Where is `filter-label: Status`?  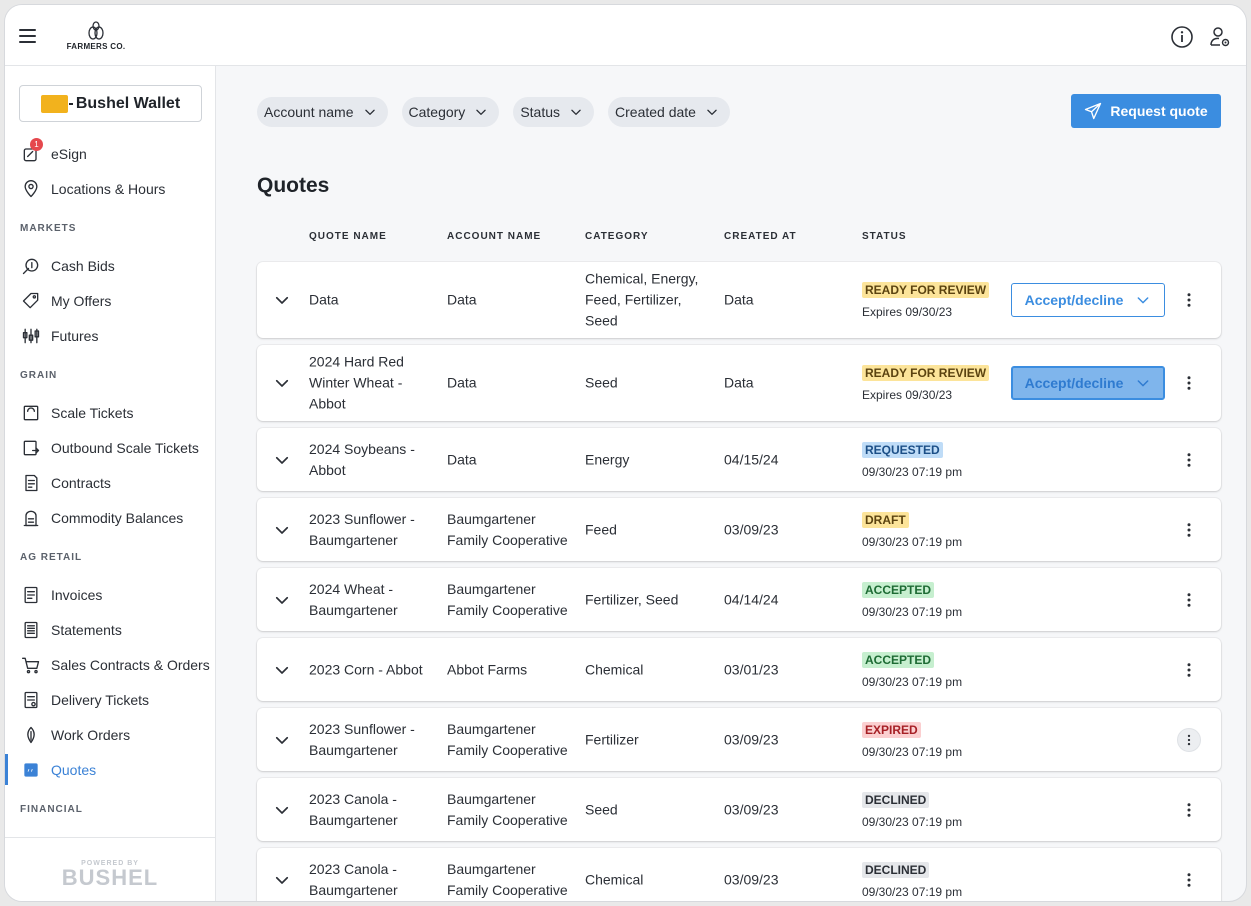 filter-label: Status is located at coordinates (540, 112).